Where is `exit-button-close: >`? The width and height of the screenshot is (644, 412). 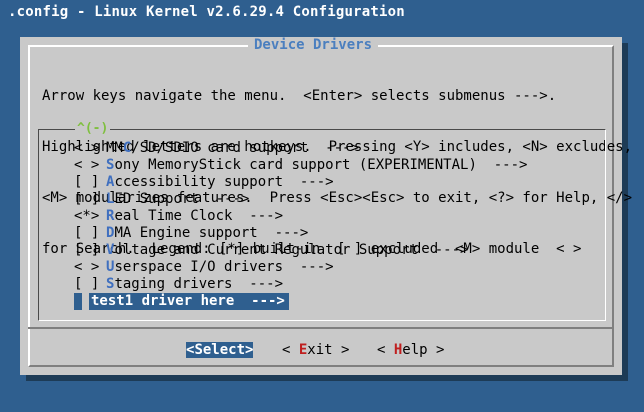
exit-button-close: > is located at coordinates (341, 350).